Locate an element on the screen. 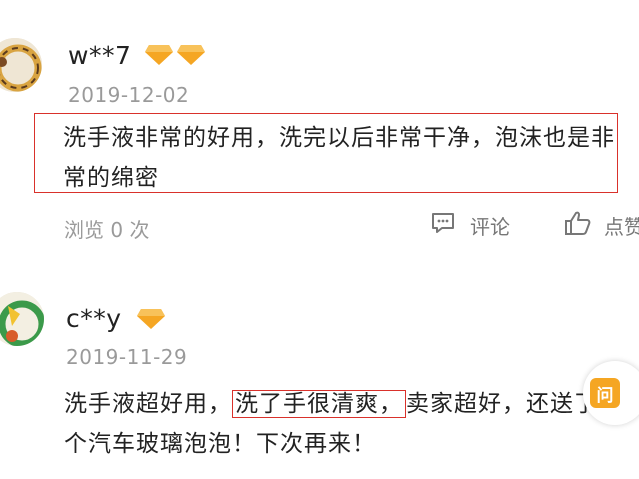 The image size is (639, 479). like-label: 点赞 is located at coordinates (621, 227).